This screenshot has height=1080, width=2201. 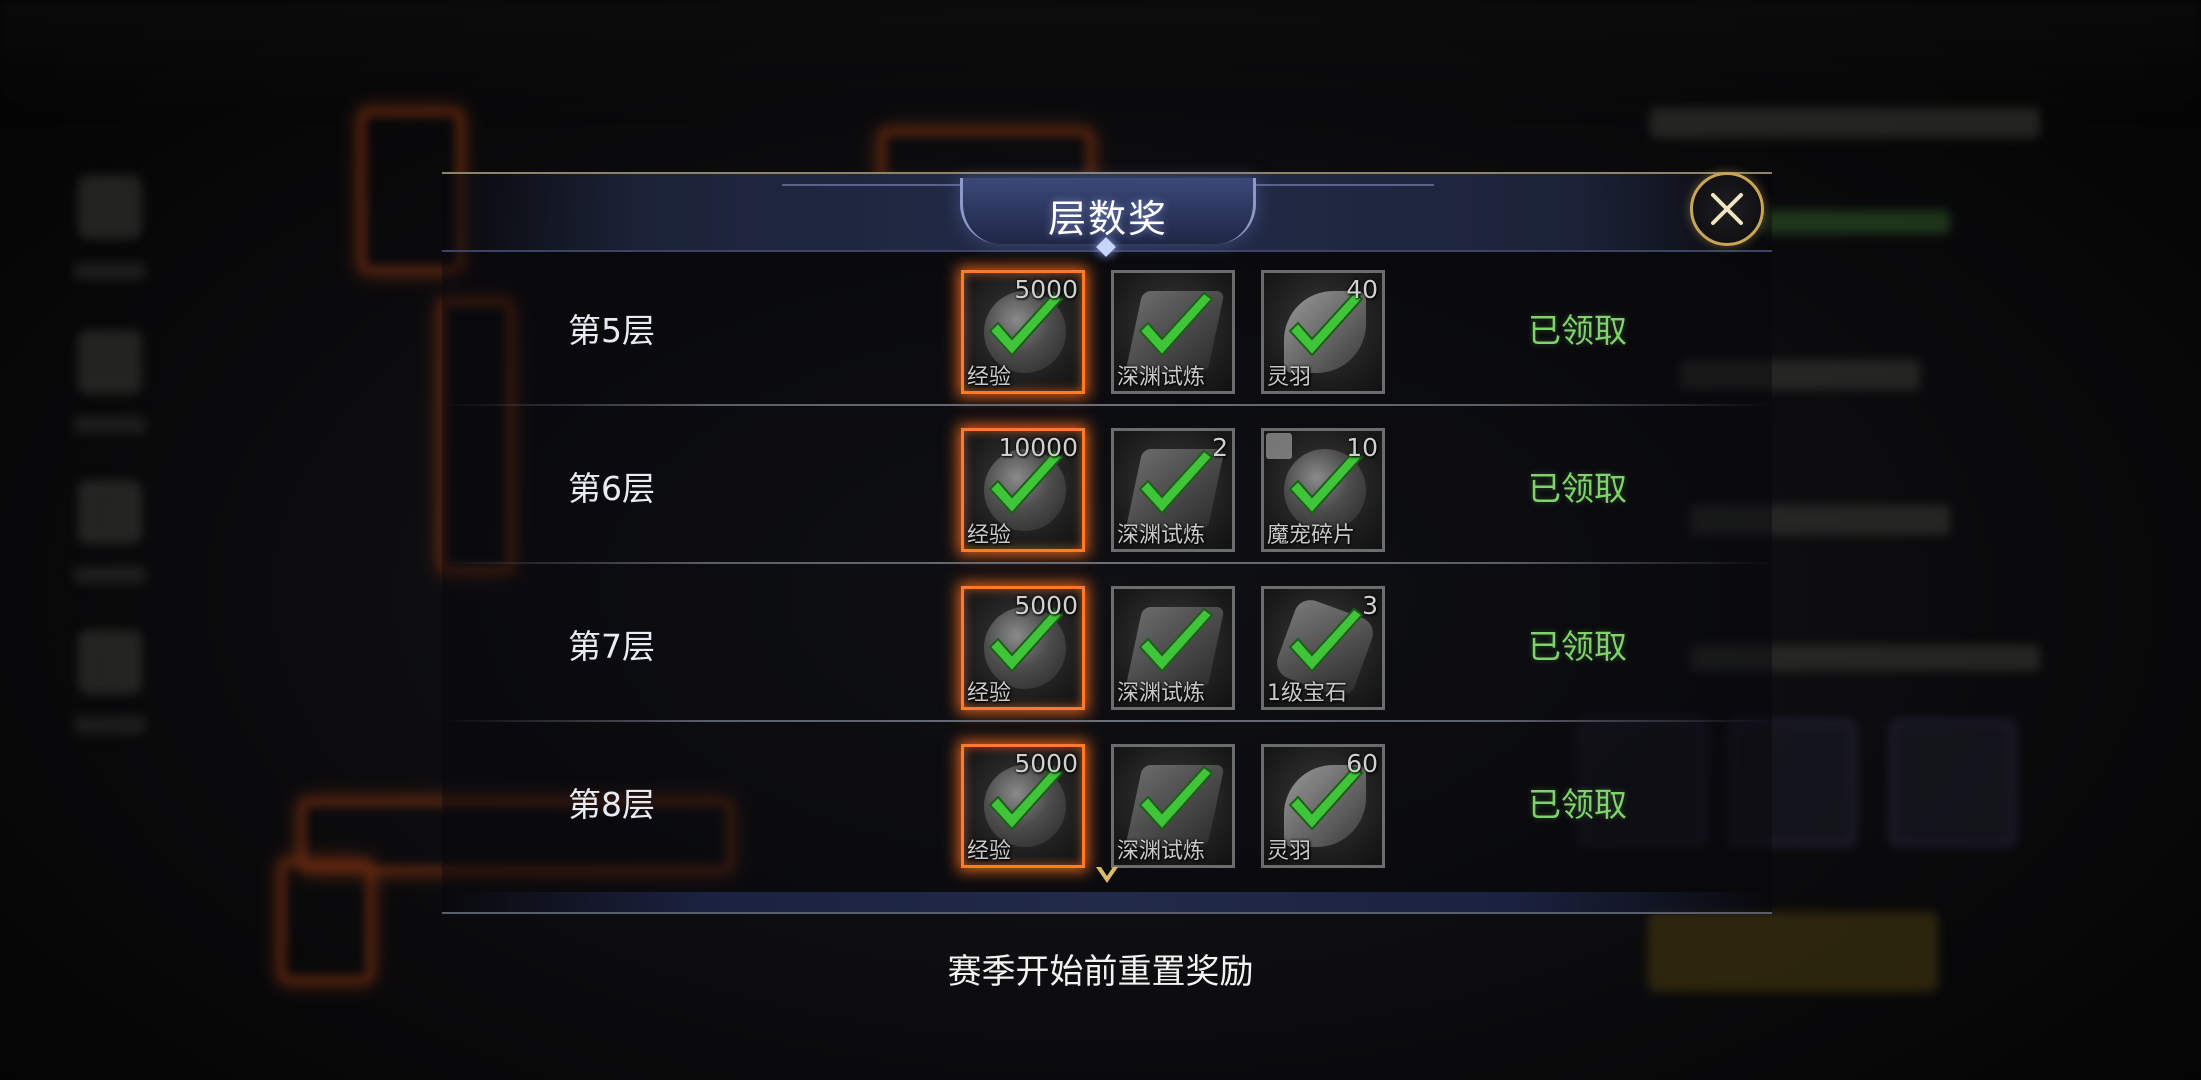 What do you see at coordinates (872, 198) in the screenshot?
I see `header-ornament-left` at bounding box center [872, 198].